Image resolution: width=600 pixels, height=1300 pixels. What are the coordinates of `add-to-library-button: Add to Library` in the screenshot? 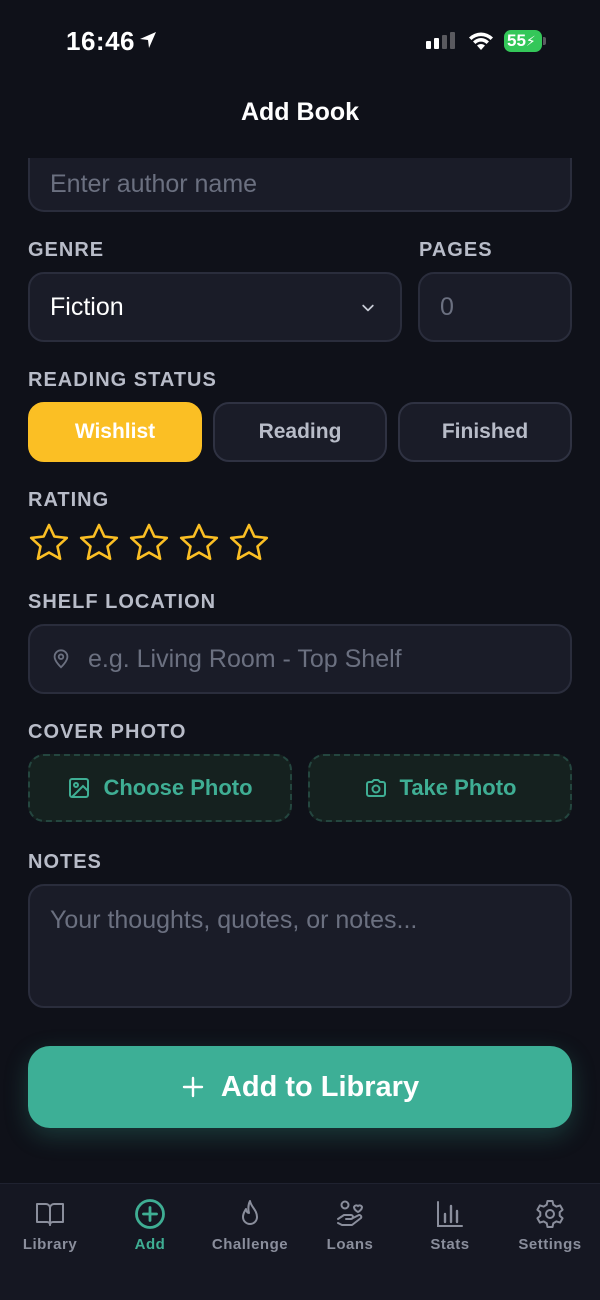 It's located at (300, 1087).